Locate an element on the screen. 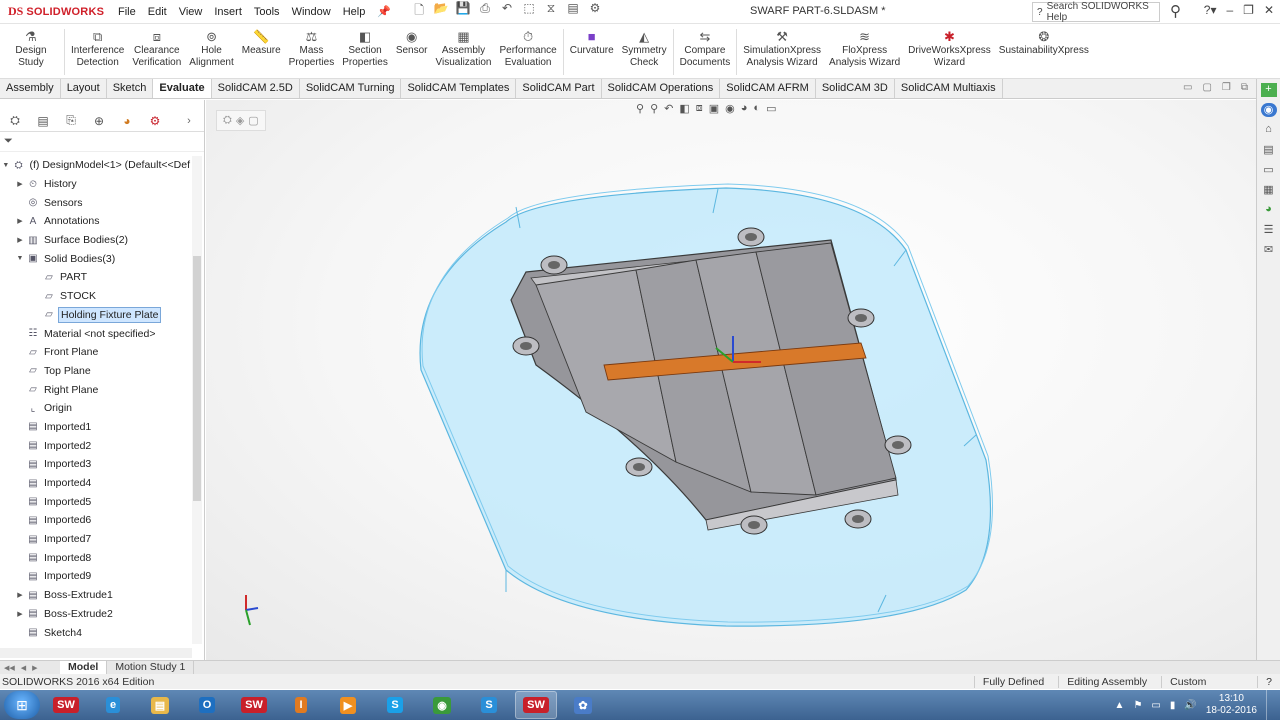  floxpress-button: ≋ FloXpress Analysis Wizard is located at coordinates (864, 47).